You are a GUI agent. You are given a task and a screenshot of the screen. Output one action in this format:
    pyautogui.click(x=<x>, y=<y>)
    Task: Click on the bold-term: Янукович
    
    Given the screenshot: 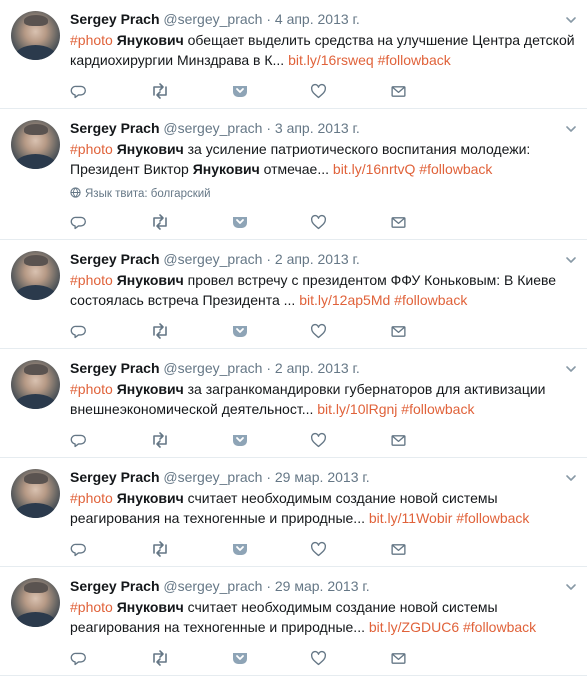 What is the action you would take?
    pyautogui.click(x=150, y=149)
    